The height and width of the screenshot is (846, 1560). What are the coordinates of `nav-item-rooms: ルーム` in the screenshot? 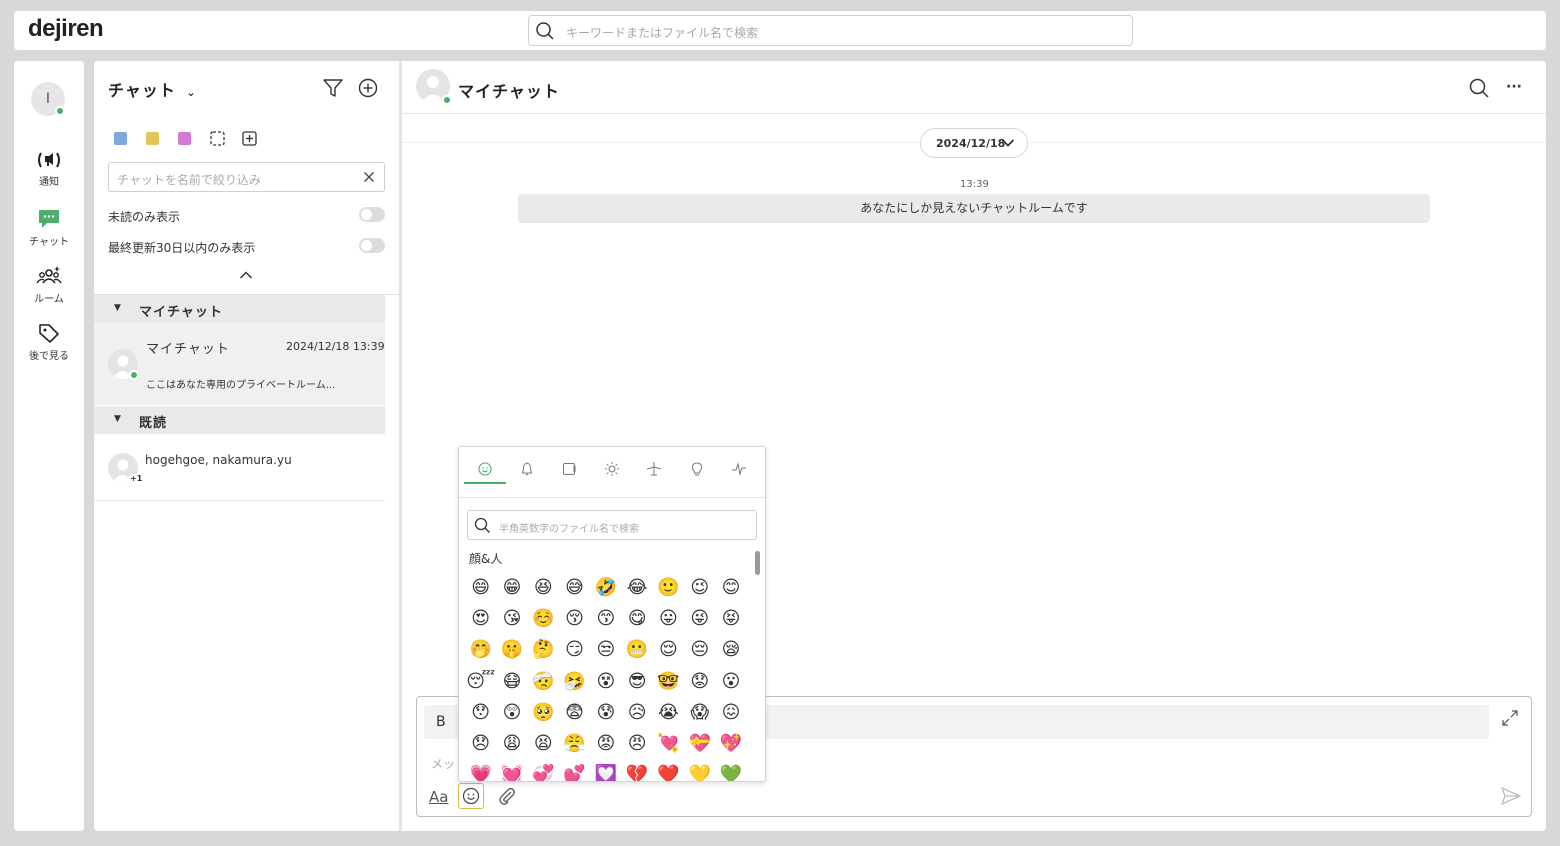 It's located at (49, 285).